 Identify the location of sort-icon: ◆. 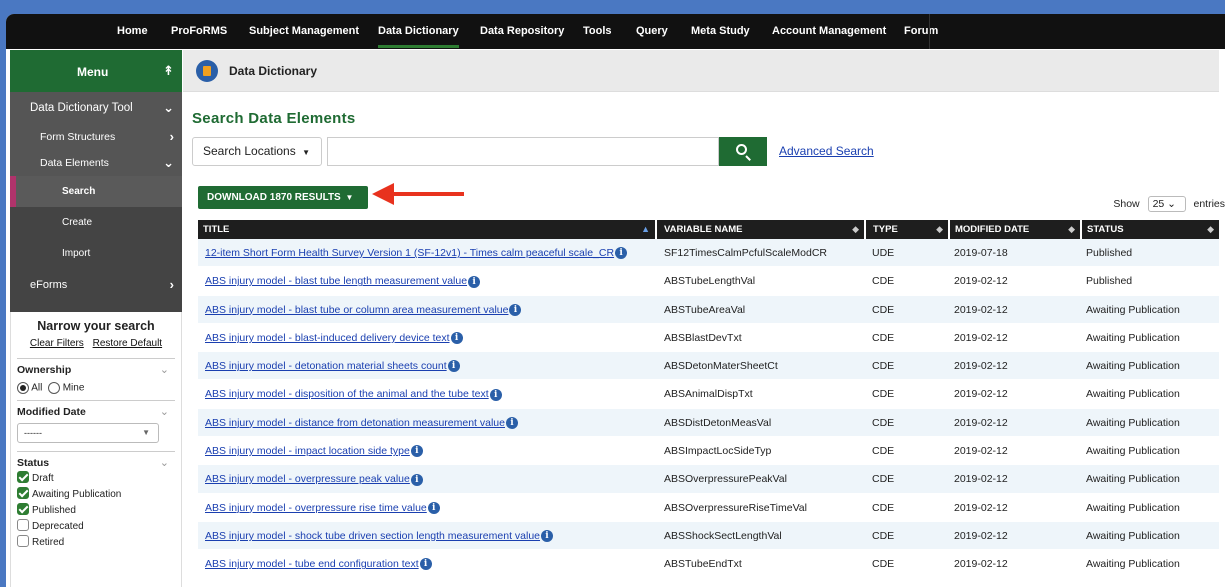
(939, 229).